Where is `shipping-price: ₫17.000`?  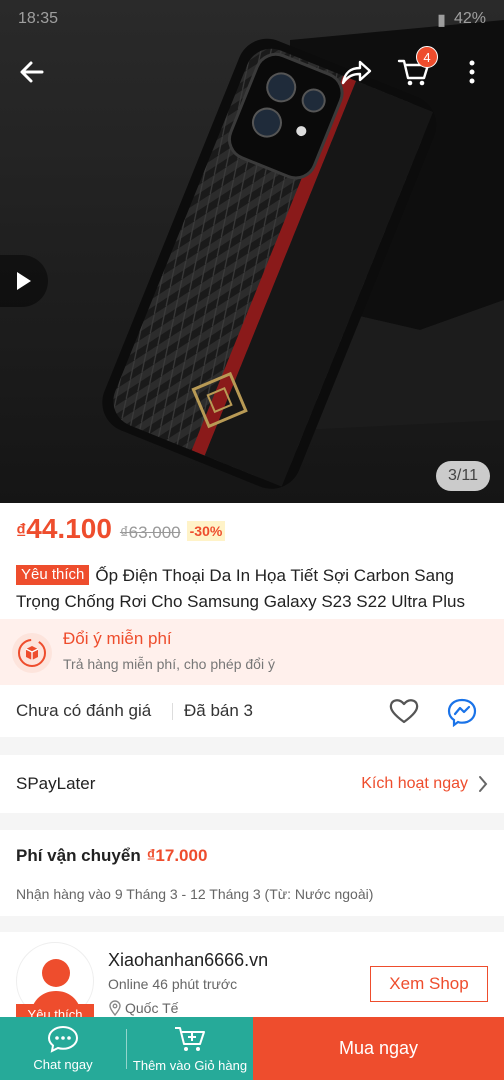 shipping-price: ₫17.000 is located at coordinates (177, 855).